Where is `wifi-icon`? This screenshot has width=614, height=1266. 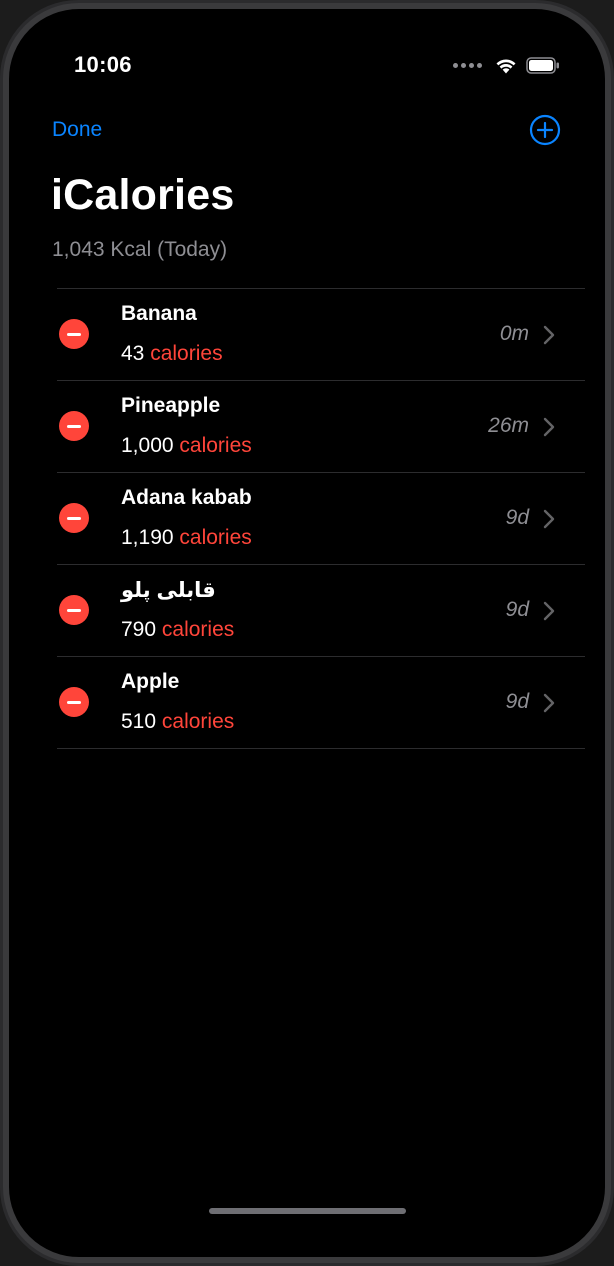 wifi-icon is located at coordinates (506, 66).